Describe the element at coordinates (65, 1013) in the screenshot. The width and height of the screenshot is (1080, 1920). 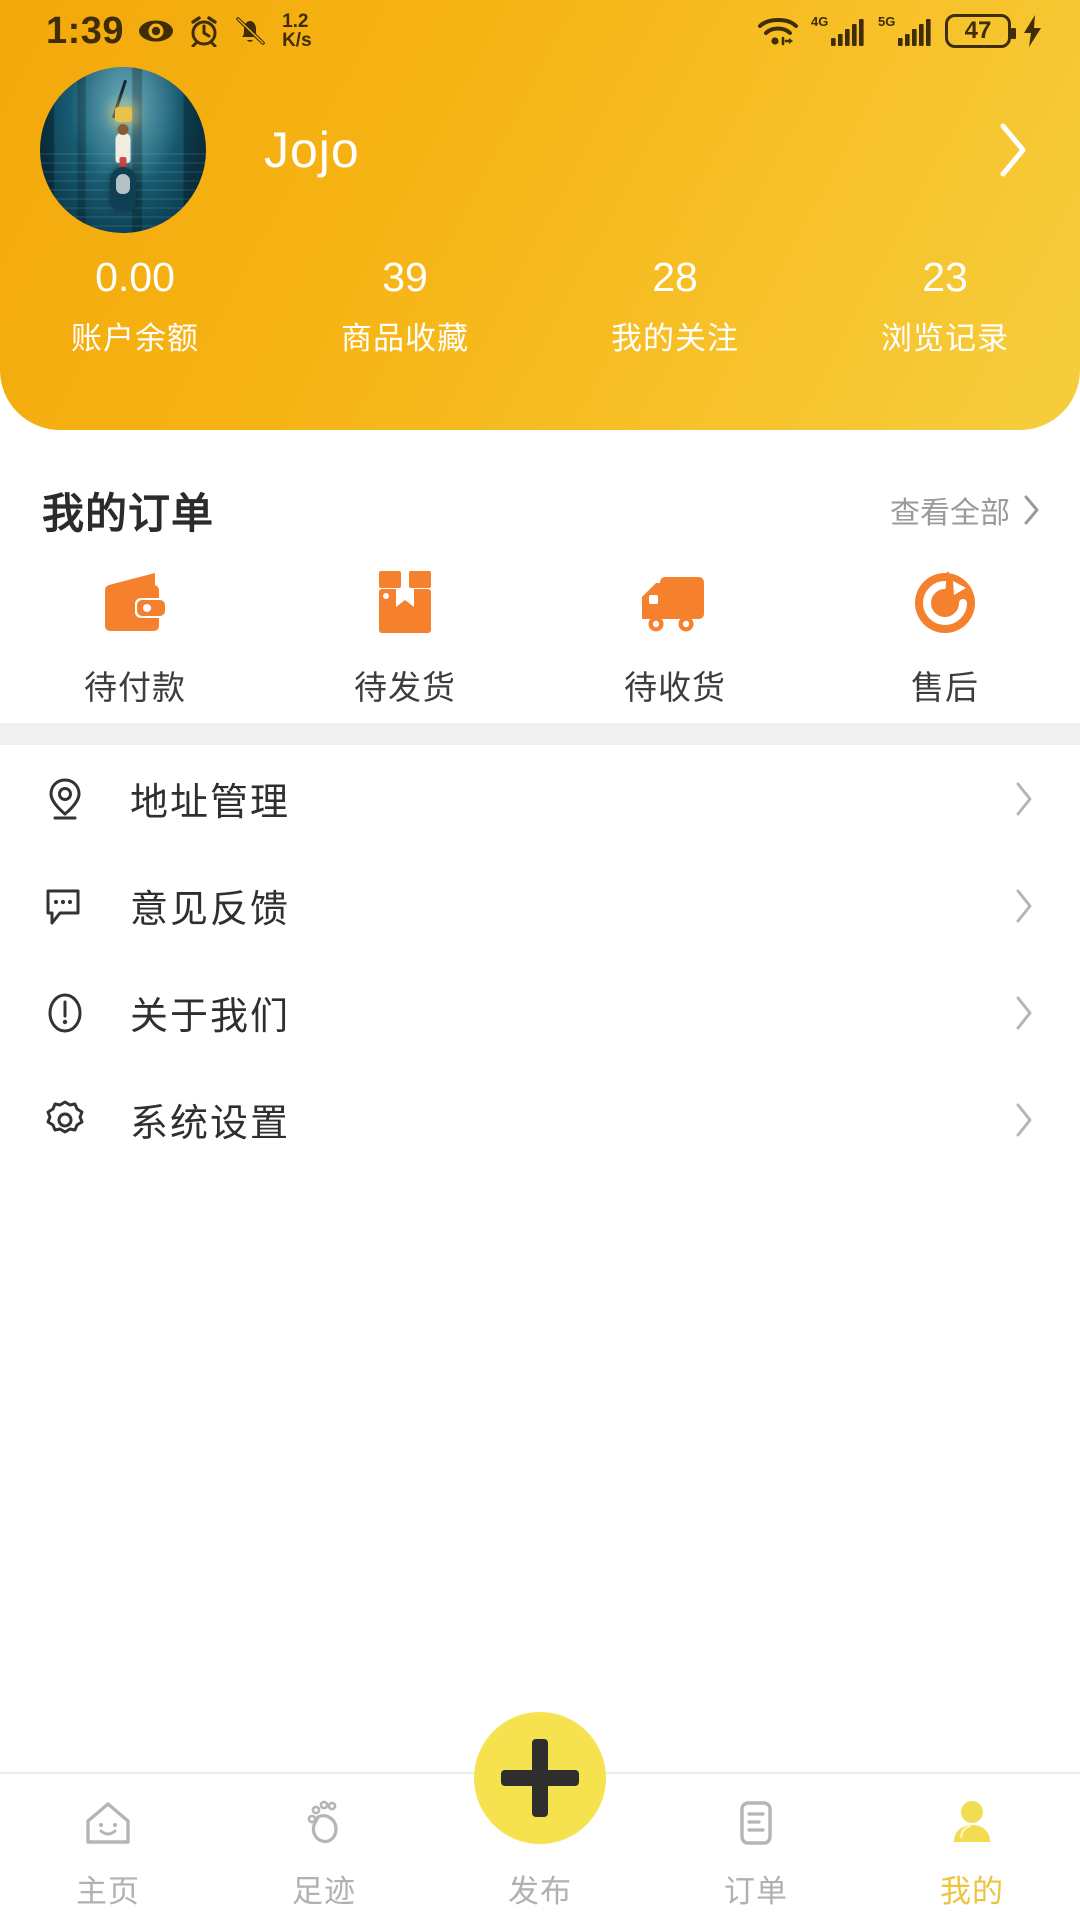
I see `info-circle-icon` at that location.